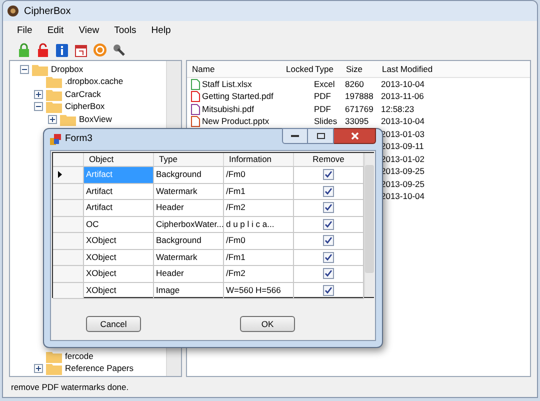  What do you see at coordinates (99, 369) in the screenshot?
I see `tree-item: Reference Papers` at bounding box center [99, 369].